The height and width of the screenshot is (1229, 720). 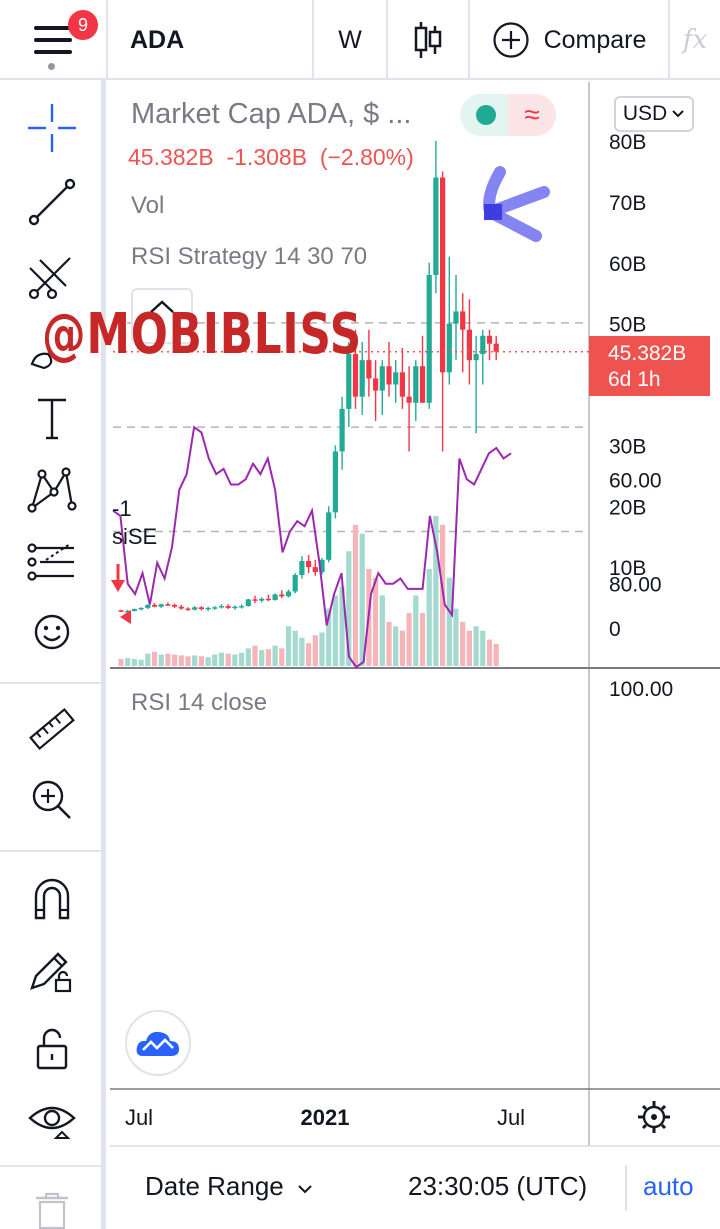 What do you see at coordinates (635, 585) in the screenshot?
I see `rsi-tick-label: 80.00` at bounding box center [635, 585].